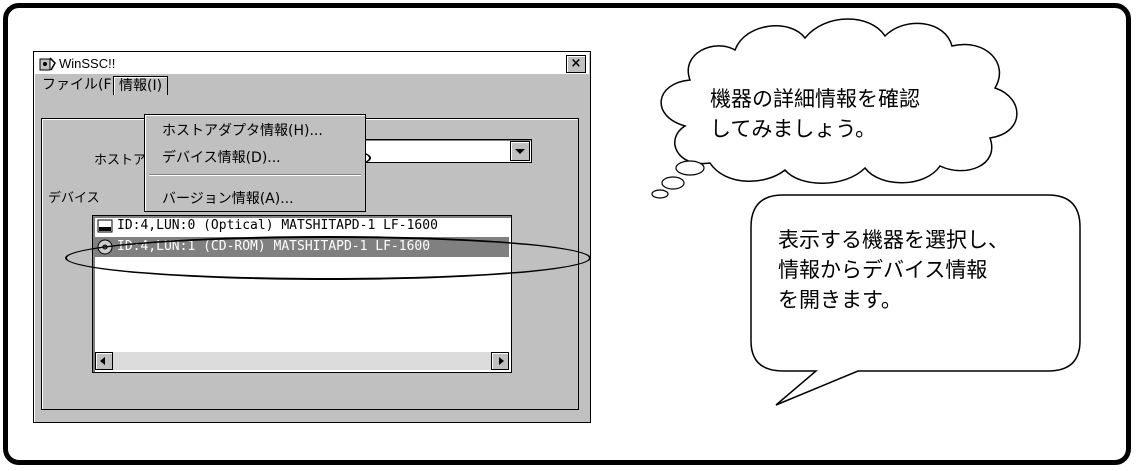 The height and width of the screenshot is (471, 1136). I want to click on chevron-down-icon, so click(520, 151).